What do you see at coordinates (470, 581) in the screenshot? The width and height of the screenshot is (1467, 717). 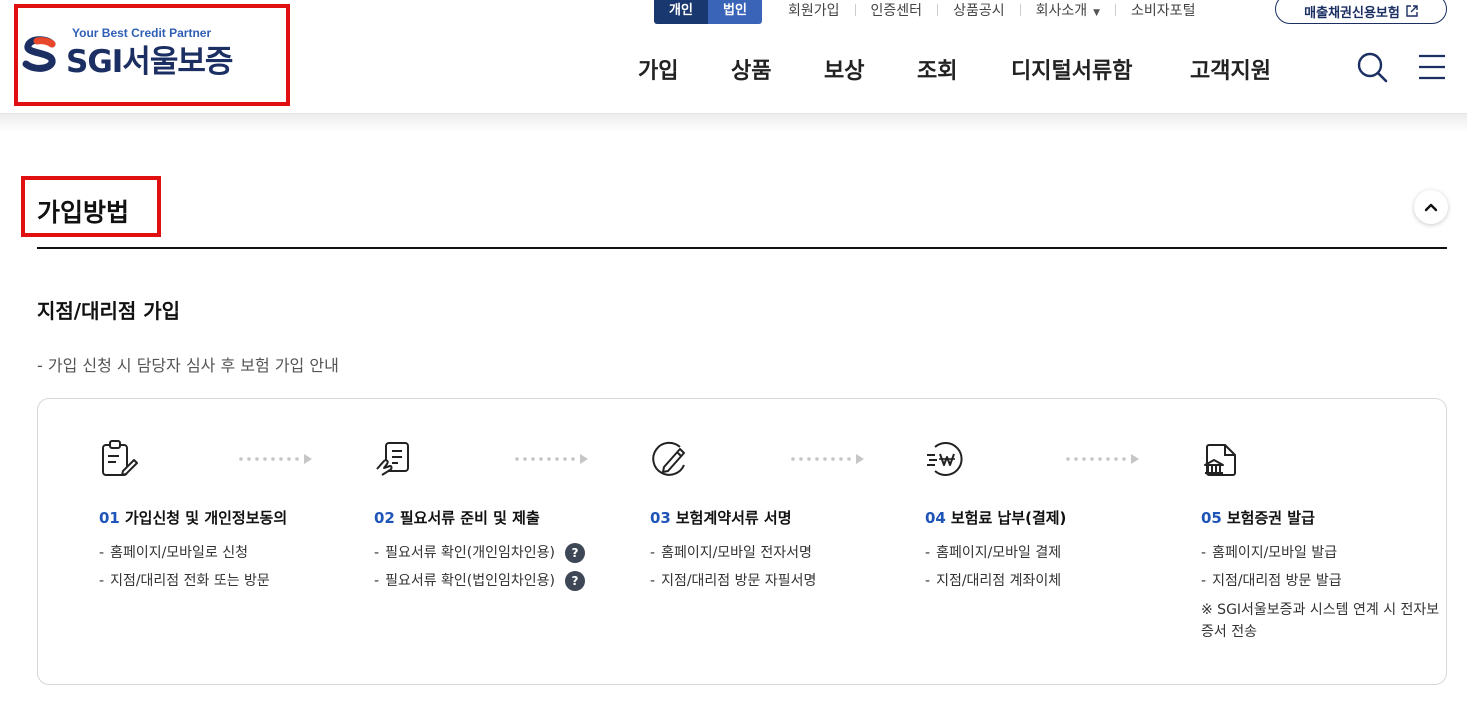 I see `step-detail-text: 필요서류 확인(법인임차인용)` at bounding box center [470, 581].